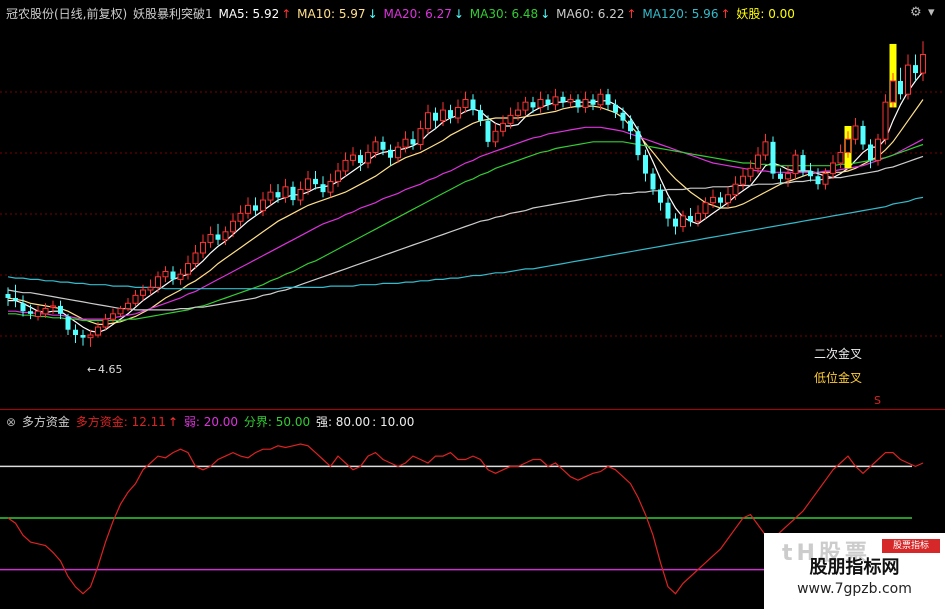 This screenshot has width=945, height=609. What do you see at coordinates (838, 353) in the screenshot?
I see `second-cross-label: 二次金叉` at bounding box center [838, 353].